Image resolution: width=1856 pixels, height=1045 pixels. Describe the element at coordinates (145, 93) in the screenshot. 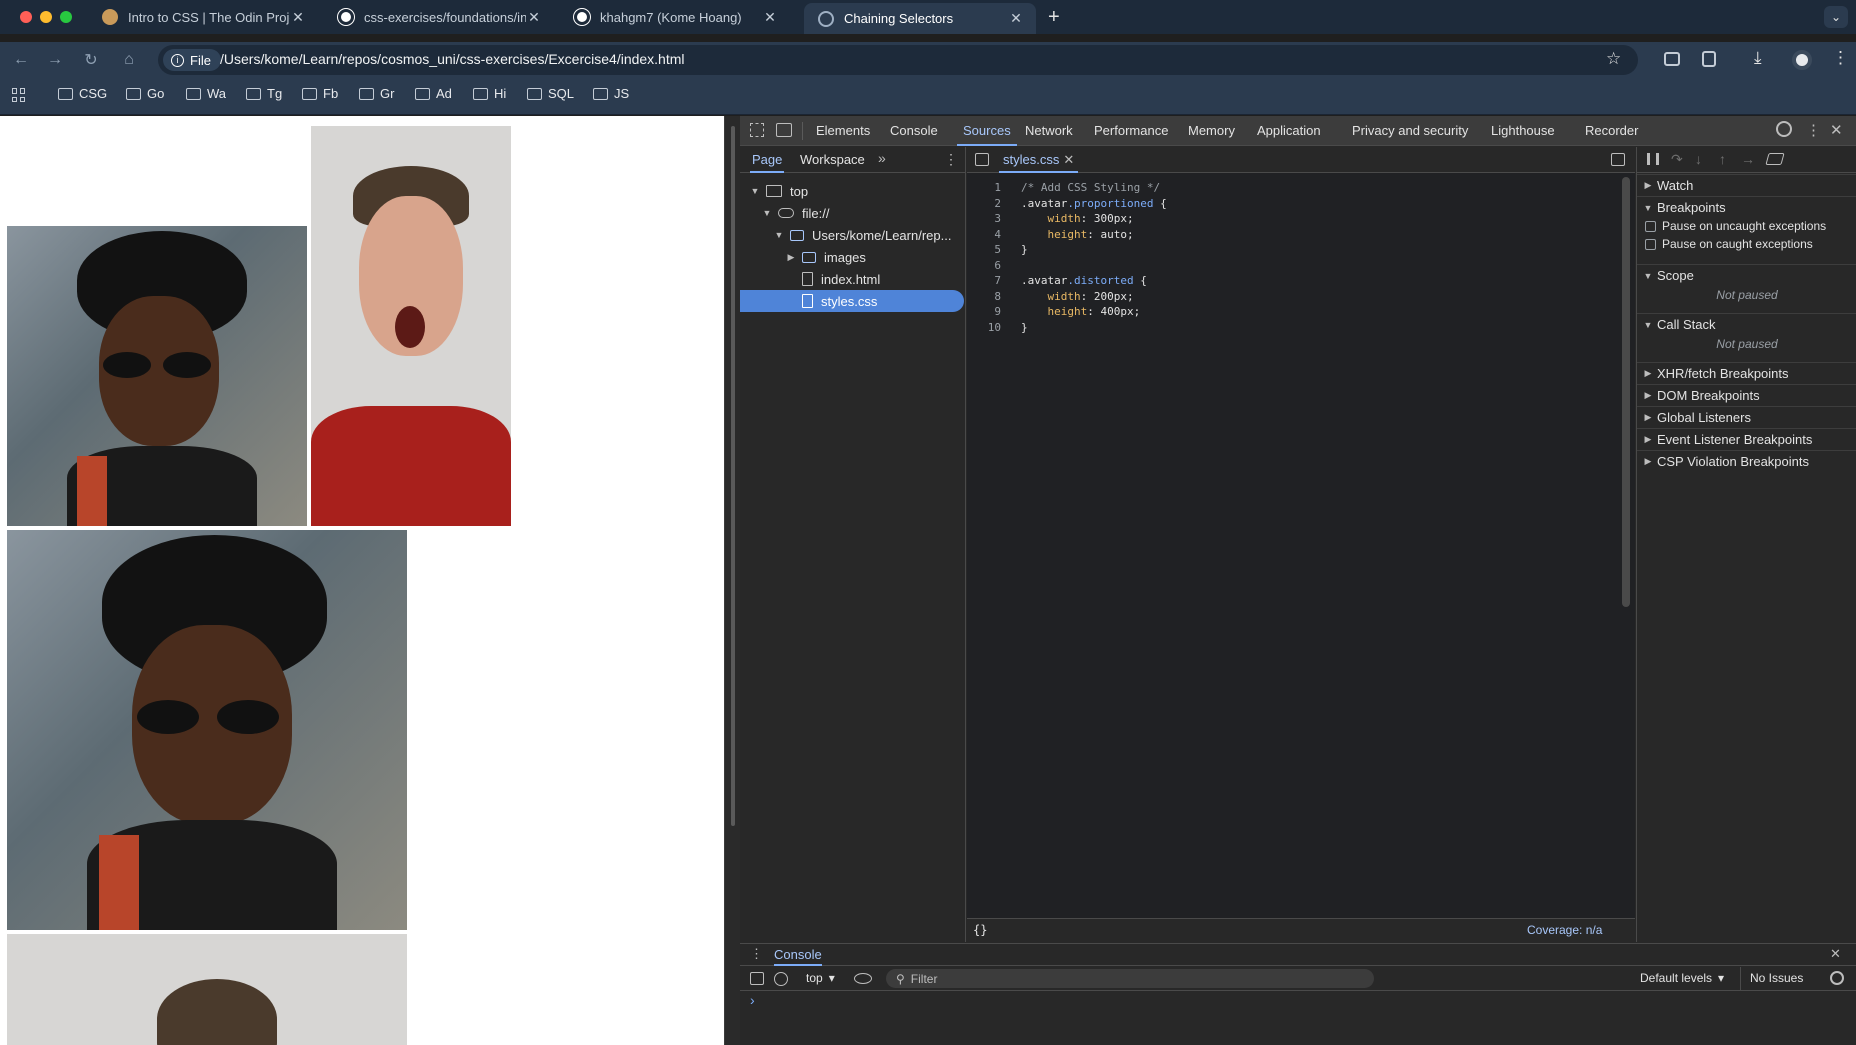

I see `bookmark-folder: Go` at that location.